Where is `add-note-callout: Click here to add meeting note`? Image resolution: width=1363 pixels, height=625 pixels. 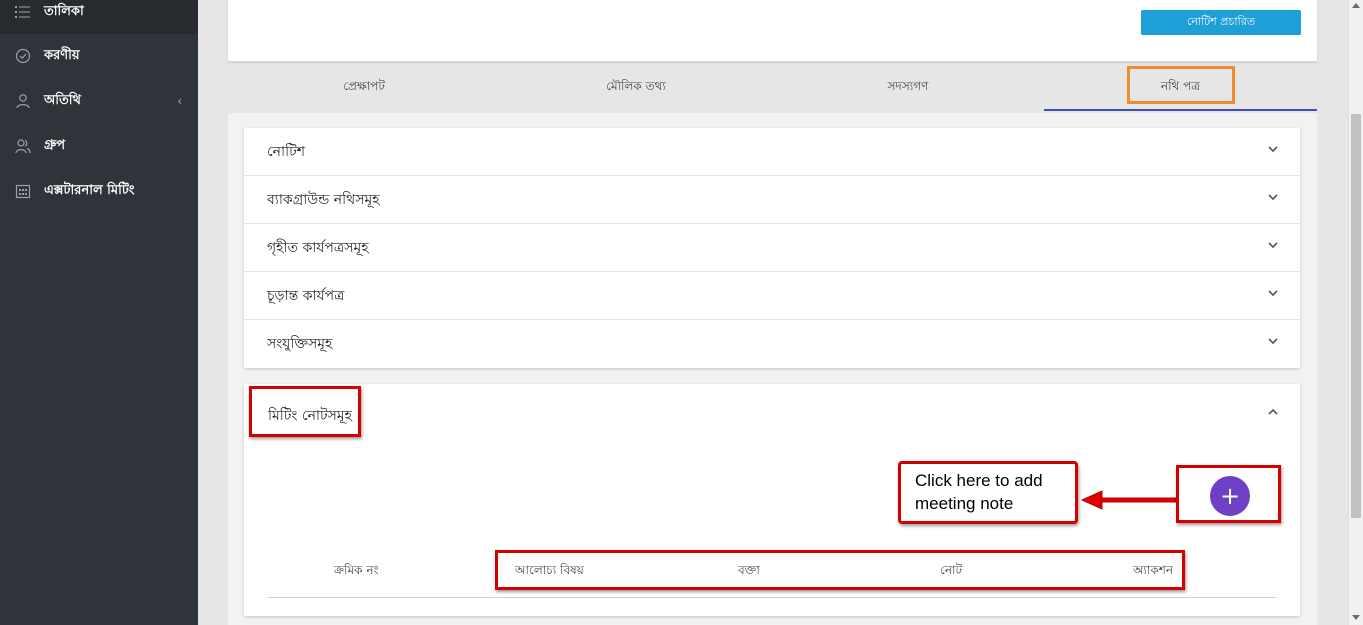
add-note-callout: Click here to add meeting note is located at coordinates (988, 492).